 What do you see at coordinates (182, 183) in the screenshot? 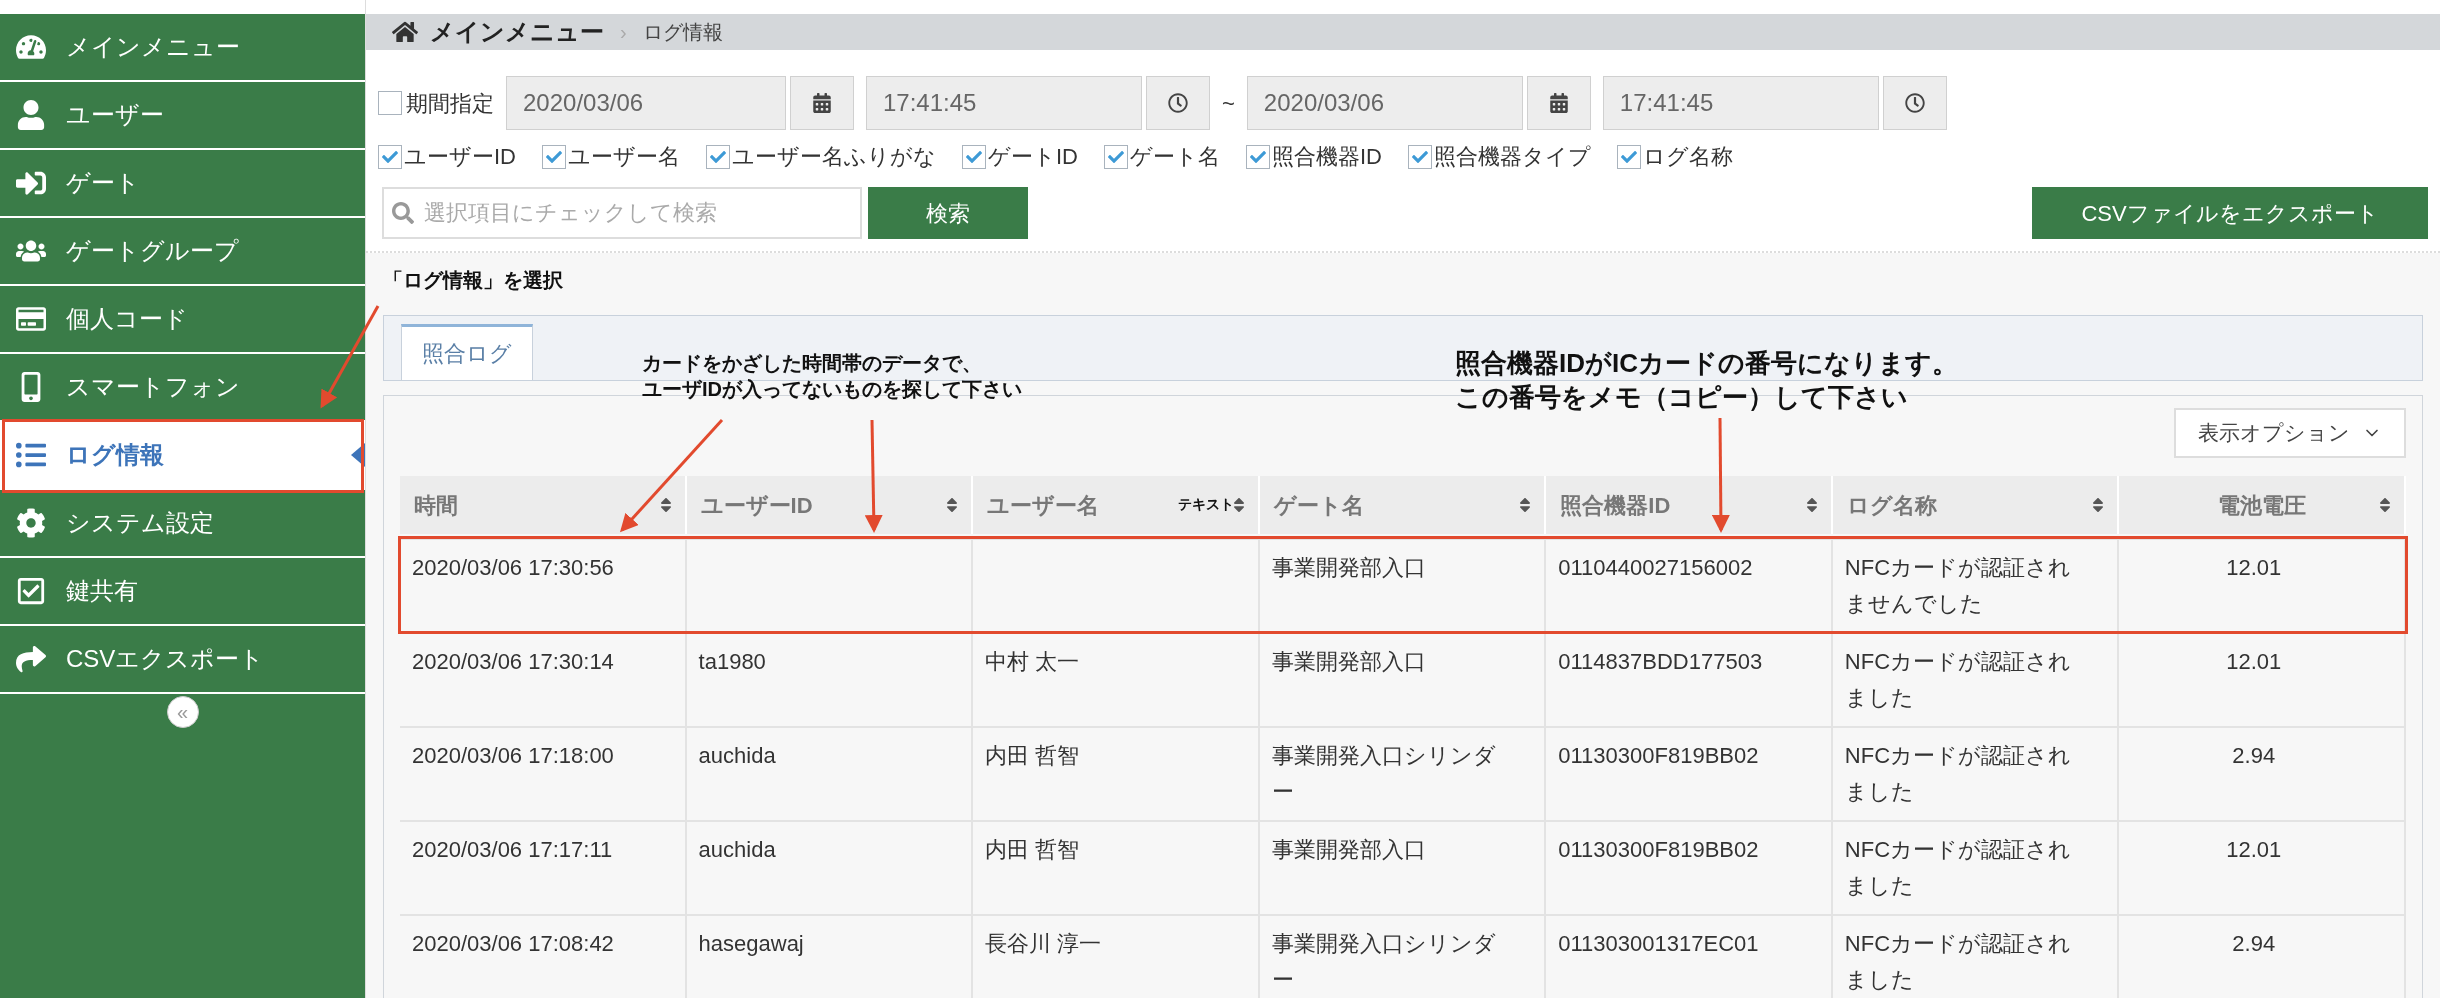
I see `sidebar-item: ゲート` at bounding box center [182, 183].